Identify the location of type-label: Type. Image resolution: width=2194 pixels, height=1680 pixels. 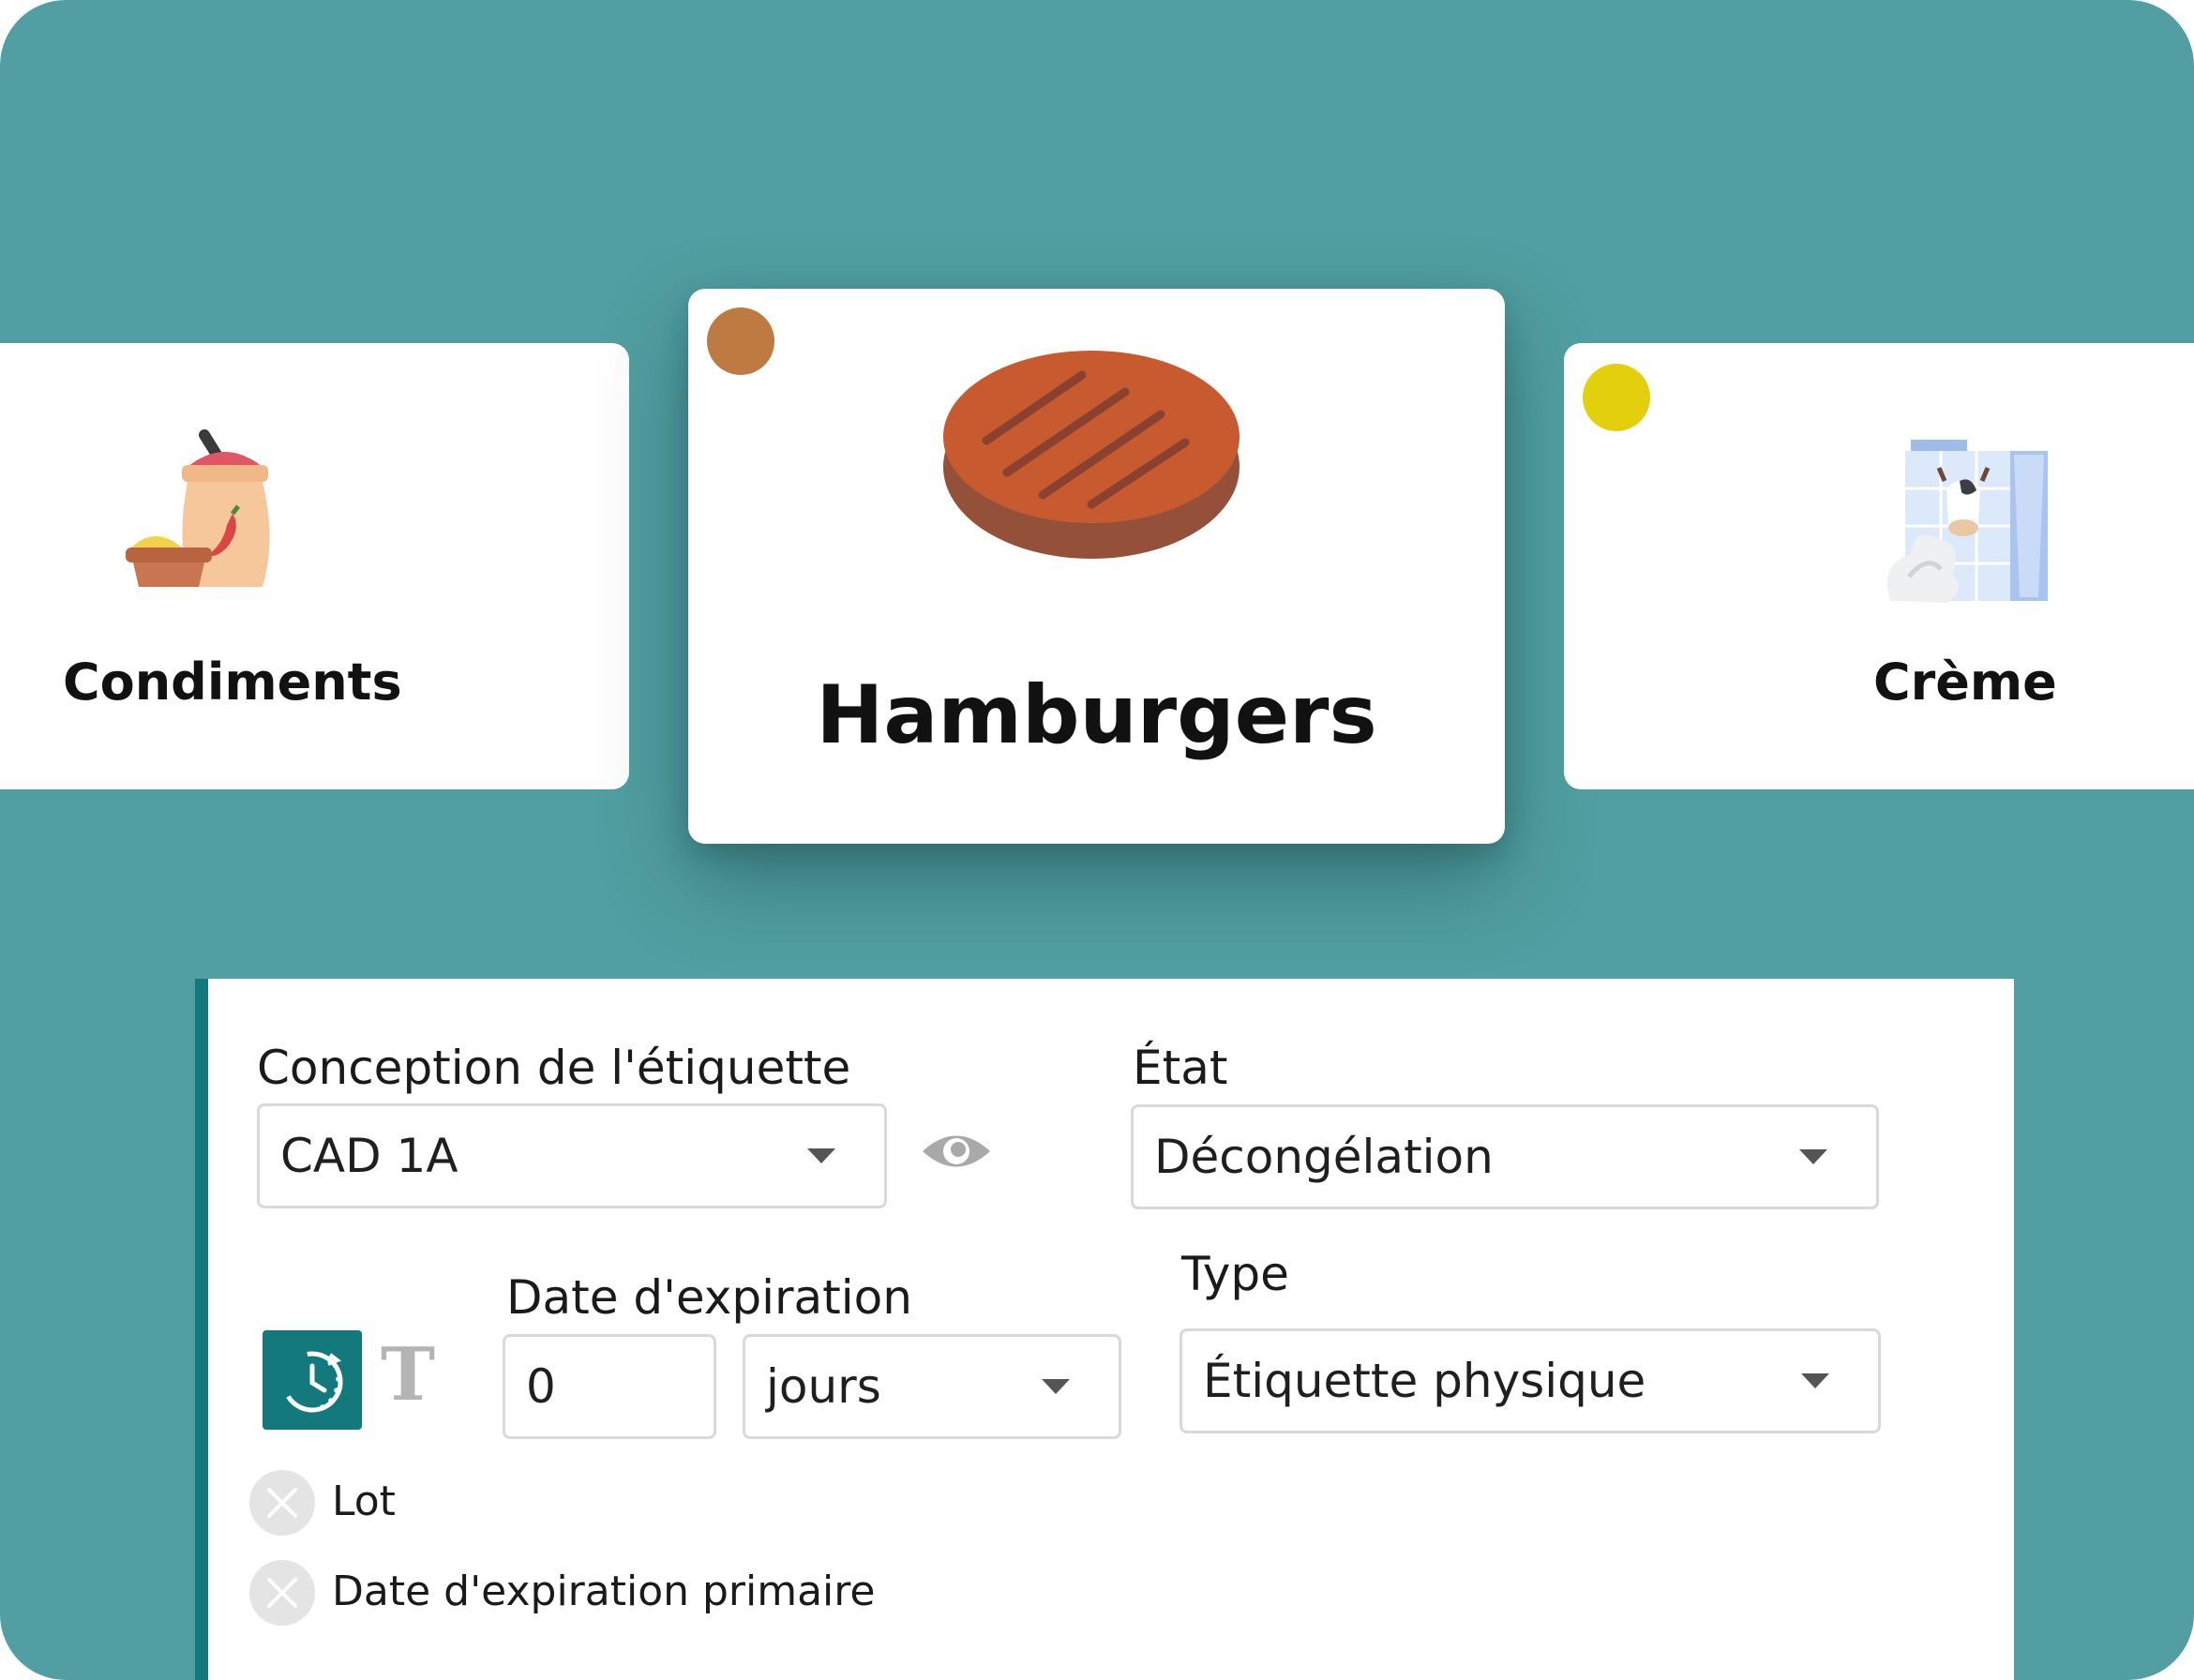
(1235, 1274).